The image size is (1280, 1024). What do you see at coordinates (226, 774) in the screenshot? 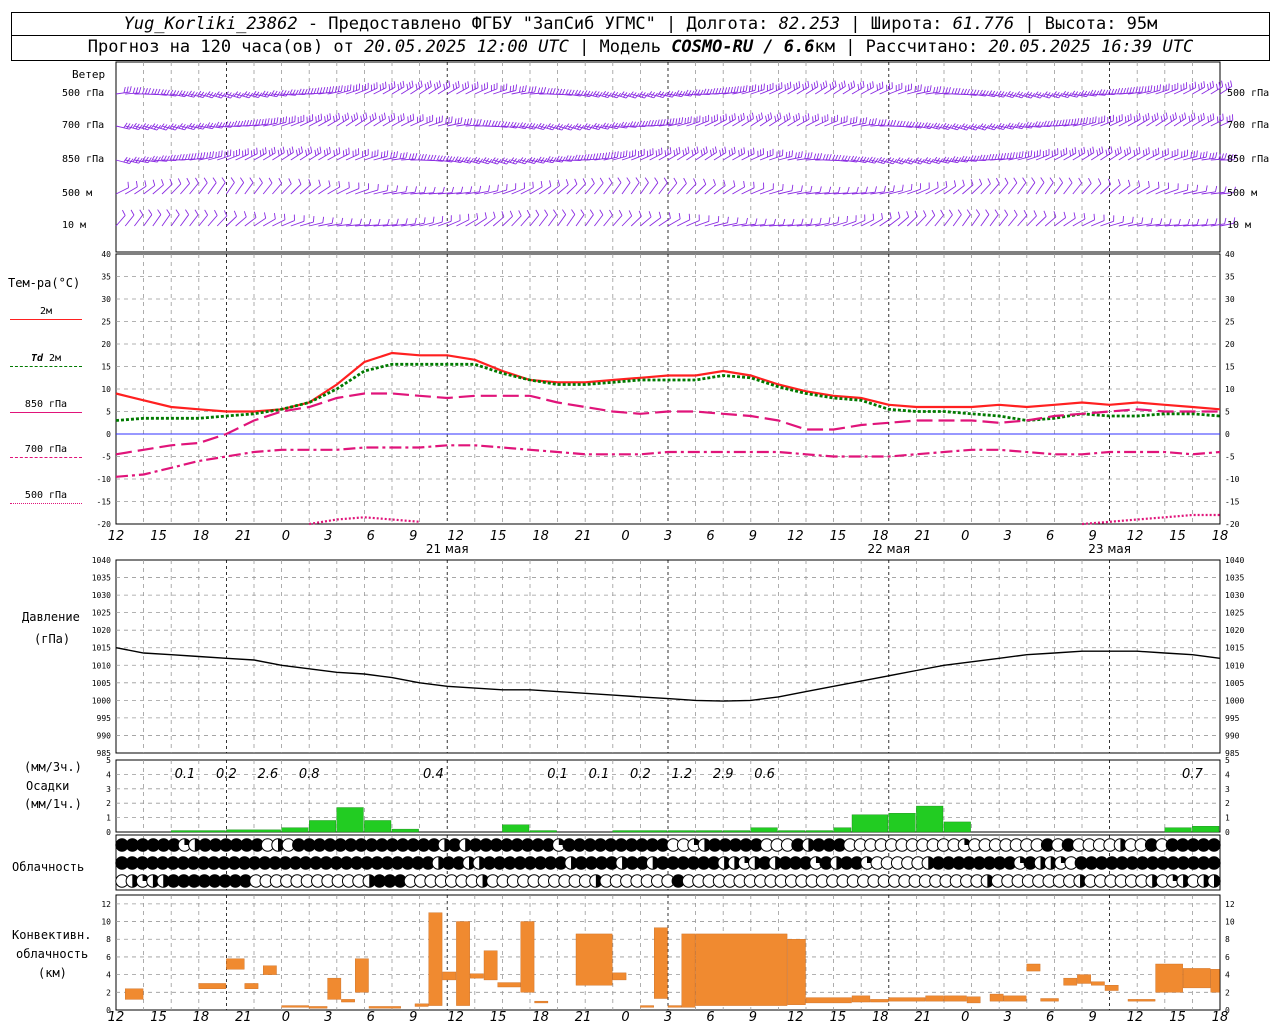
I see `precip-3h-label: 0.2` at bounding box center [226, 774].